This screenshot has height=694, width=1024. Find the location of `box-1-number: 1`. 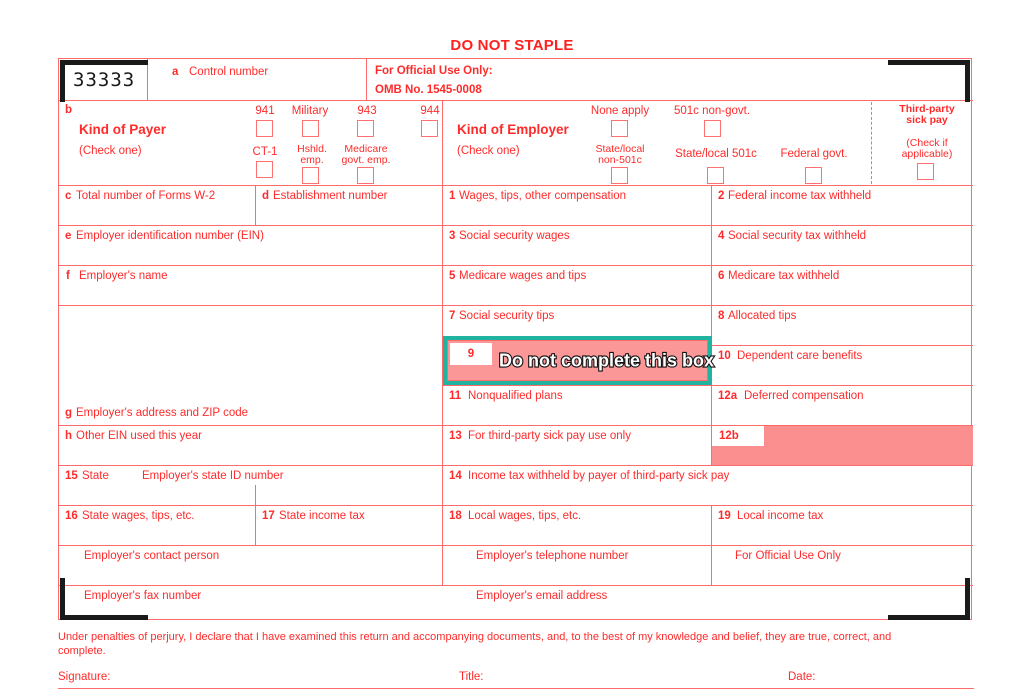

box-1-number: 1 is located at coordinates (452, 196).